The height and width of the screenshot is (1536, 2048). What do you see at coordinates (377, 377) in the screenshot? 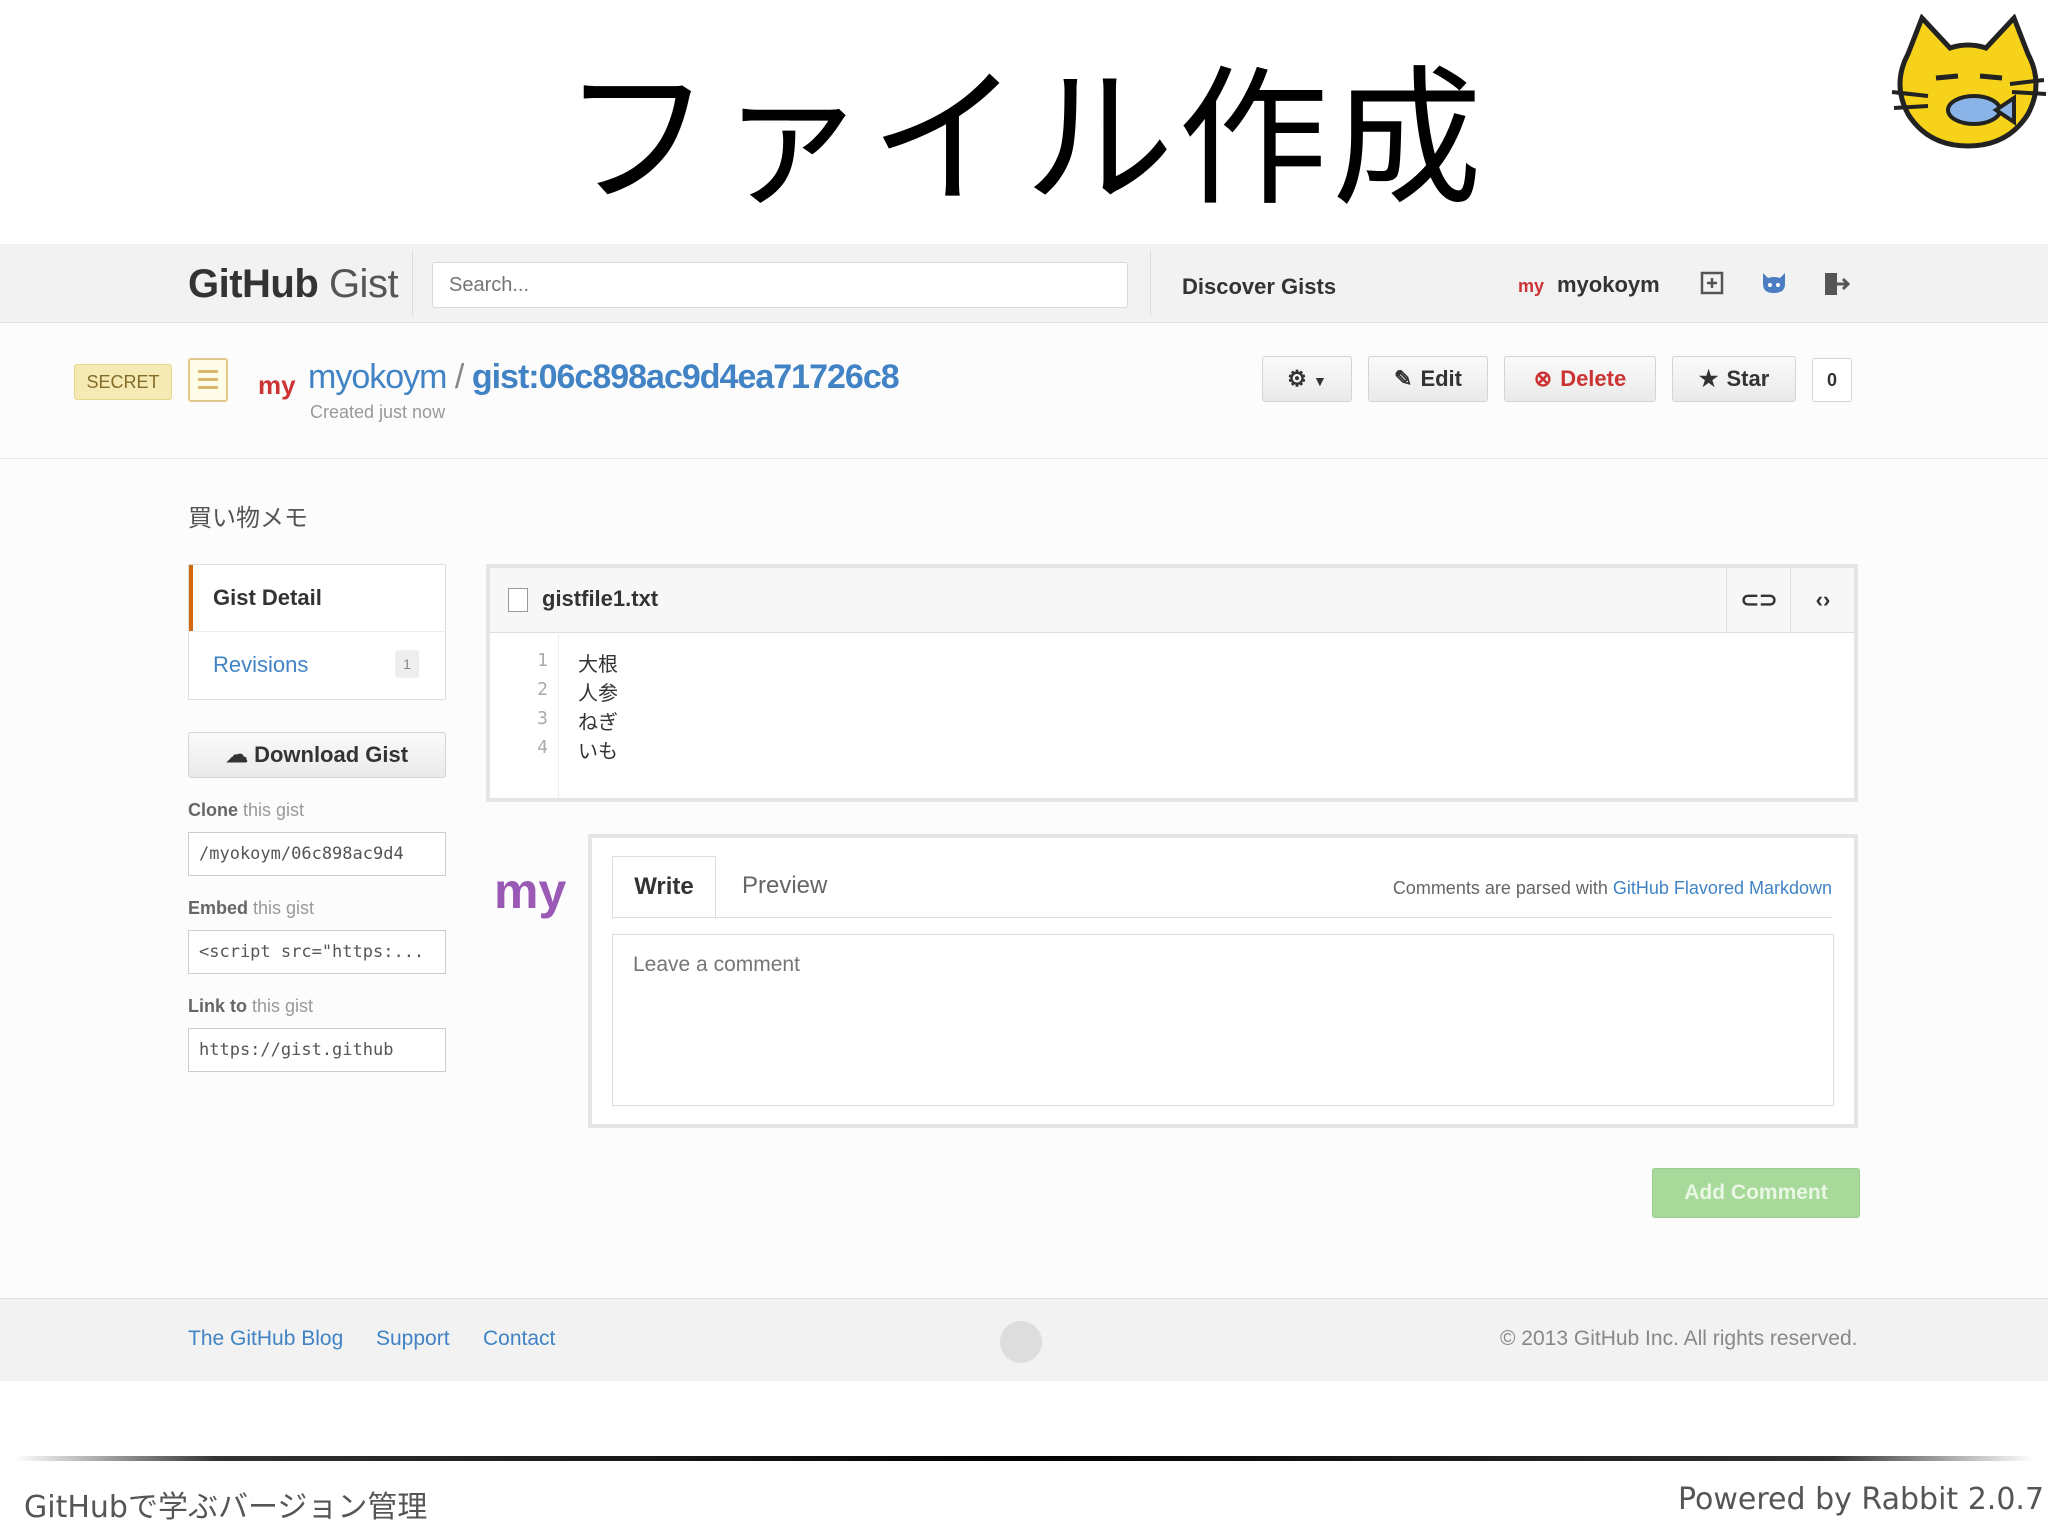
I see `owner-link: myokoym` at bounding box center [377, 377].